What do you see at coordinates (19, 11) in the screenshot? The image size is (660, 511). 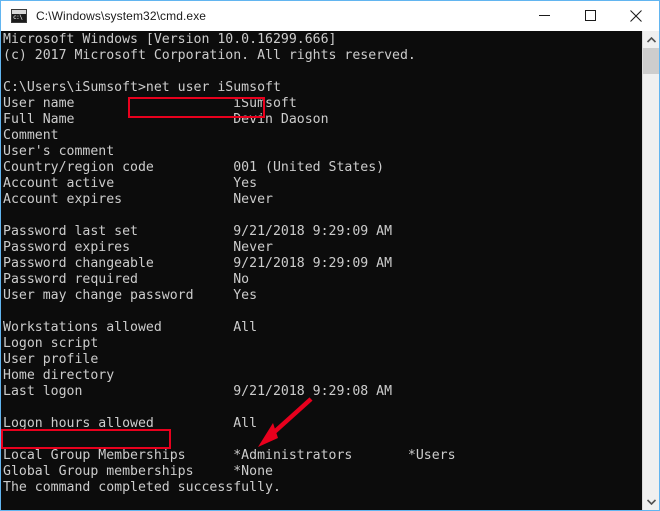 I see `cmd-icon-titlebar` at bounding box center [19, 11].